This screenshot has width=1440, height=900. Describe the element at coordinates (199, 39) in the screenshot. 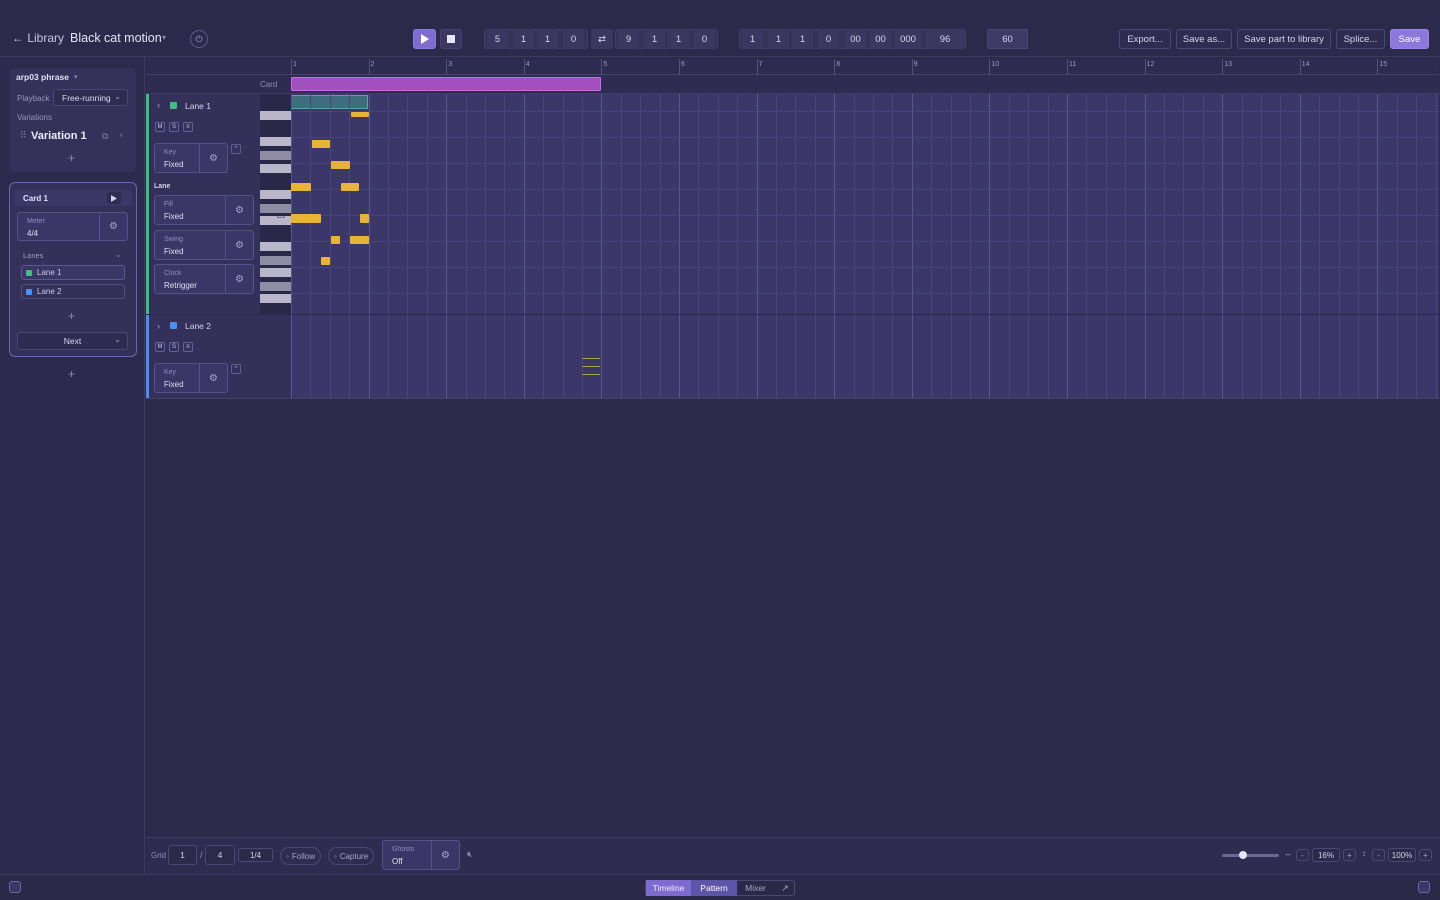

I see `power-icon: ⏻` at that location.